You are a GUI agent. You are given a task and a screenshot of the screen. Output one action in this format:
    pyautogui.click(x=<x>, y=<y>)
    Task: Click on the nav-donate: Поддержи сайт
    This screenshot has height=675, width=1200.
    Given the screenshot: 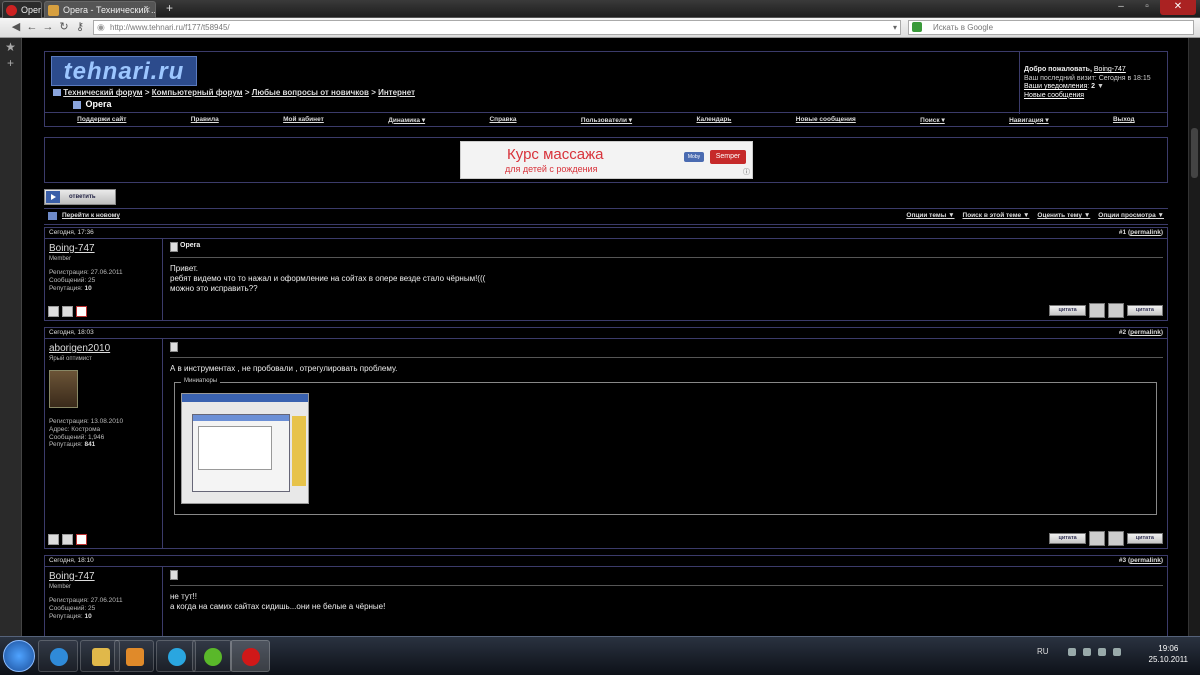 What is the action you would take?
    pyautogui.click(x=101, y=119)
    